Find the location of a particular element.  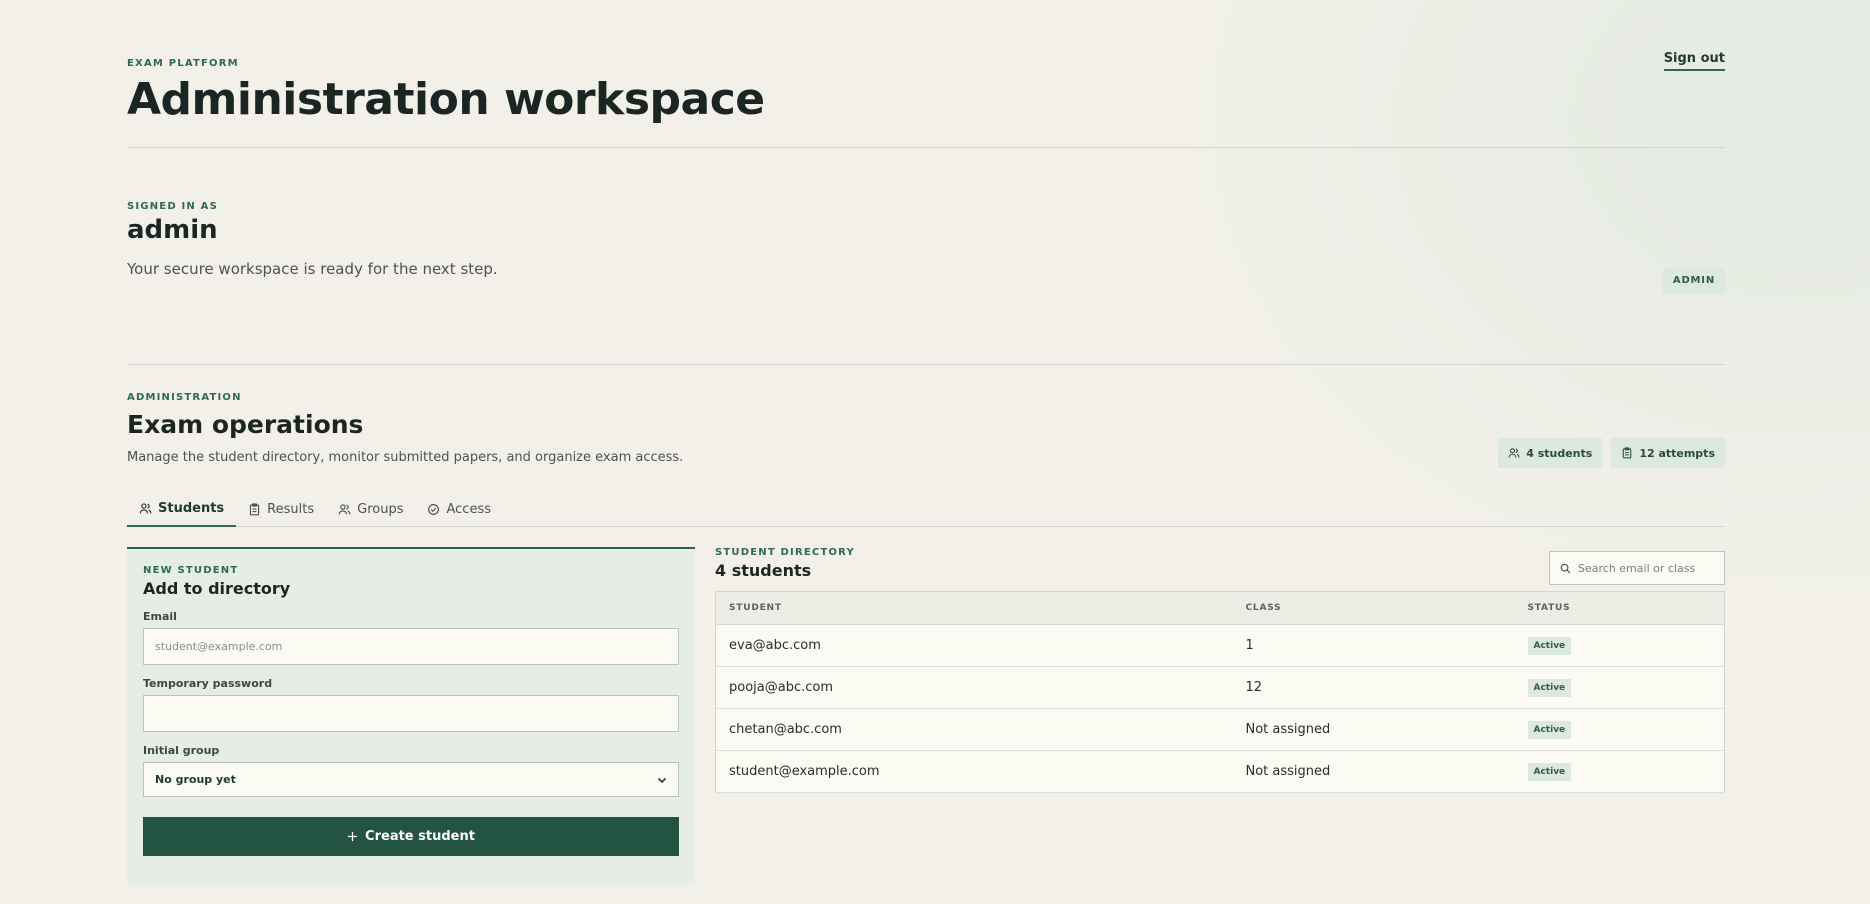

search-input: Search email or class is located at coordinates (1637, 568).